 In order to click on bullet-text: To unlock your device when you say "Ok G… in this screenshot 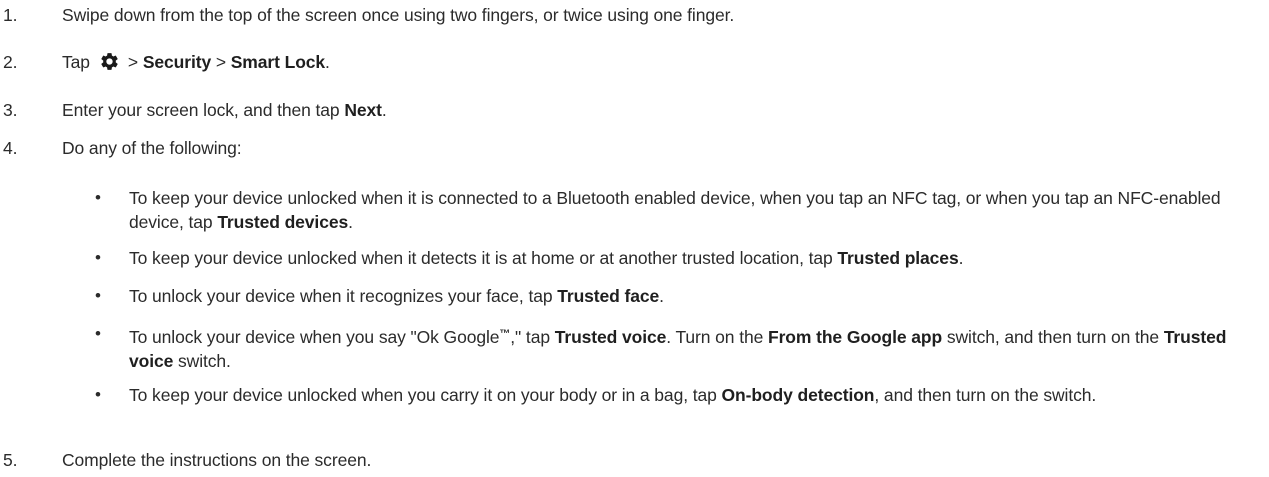, I will do `click(678, 349)`.